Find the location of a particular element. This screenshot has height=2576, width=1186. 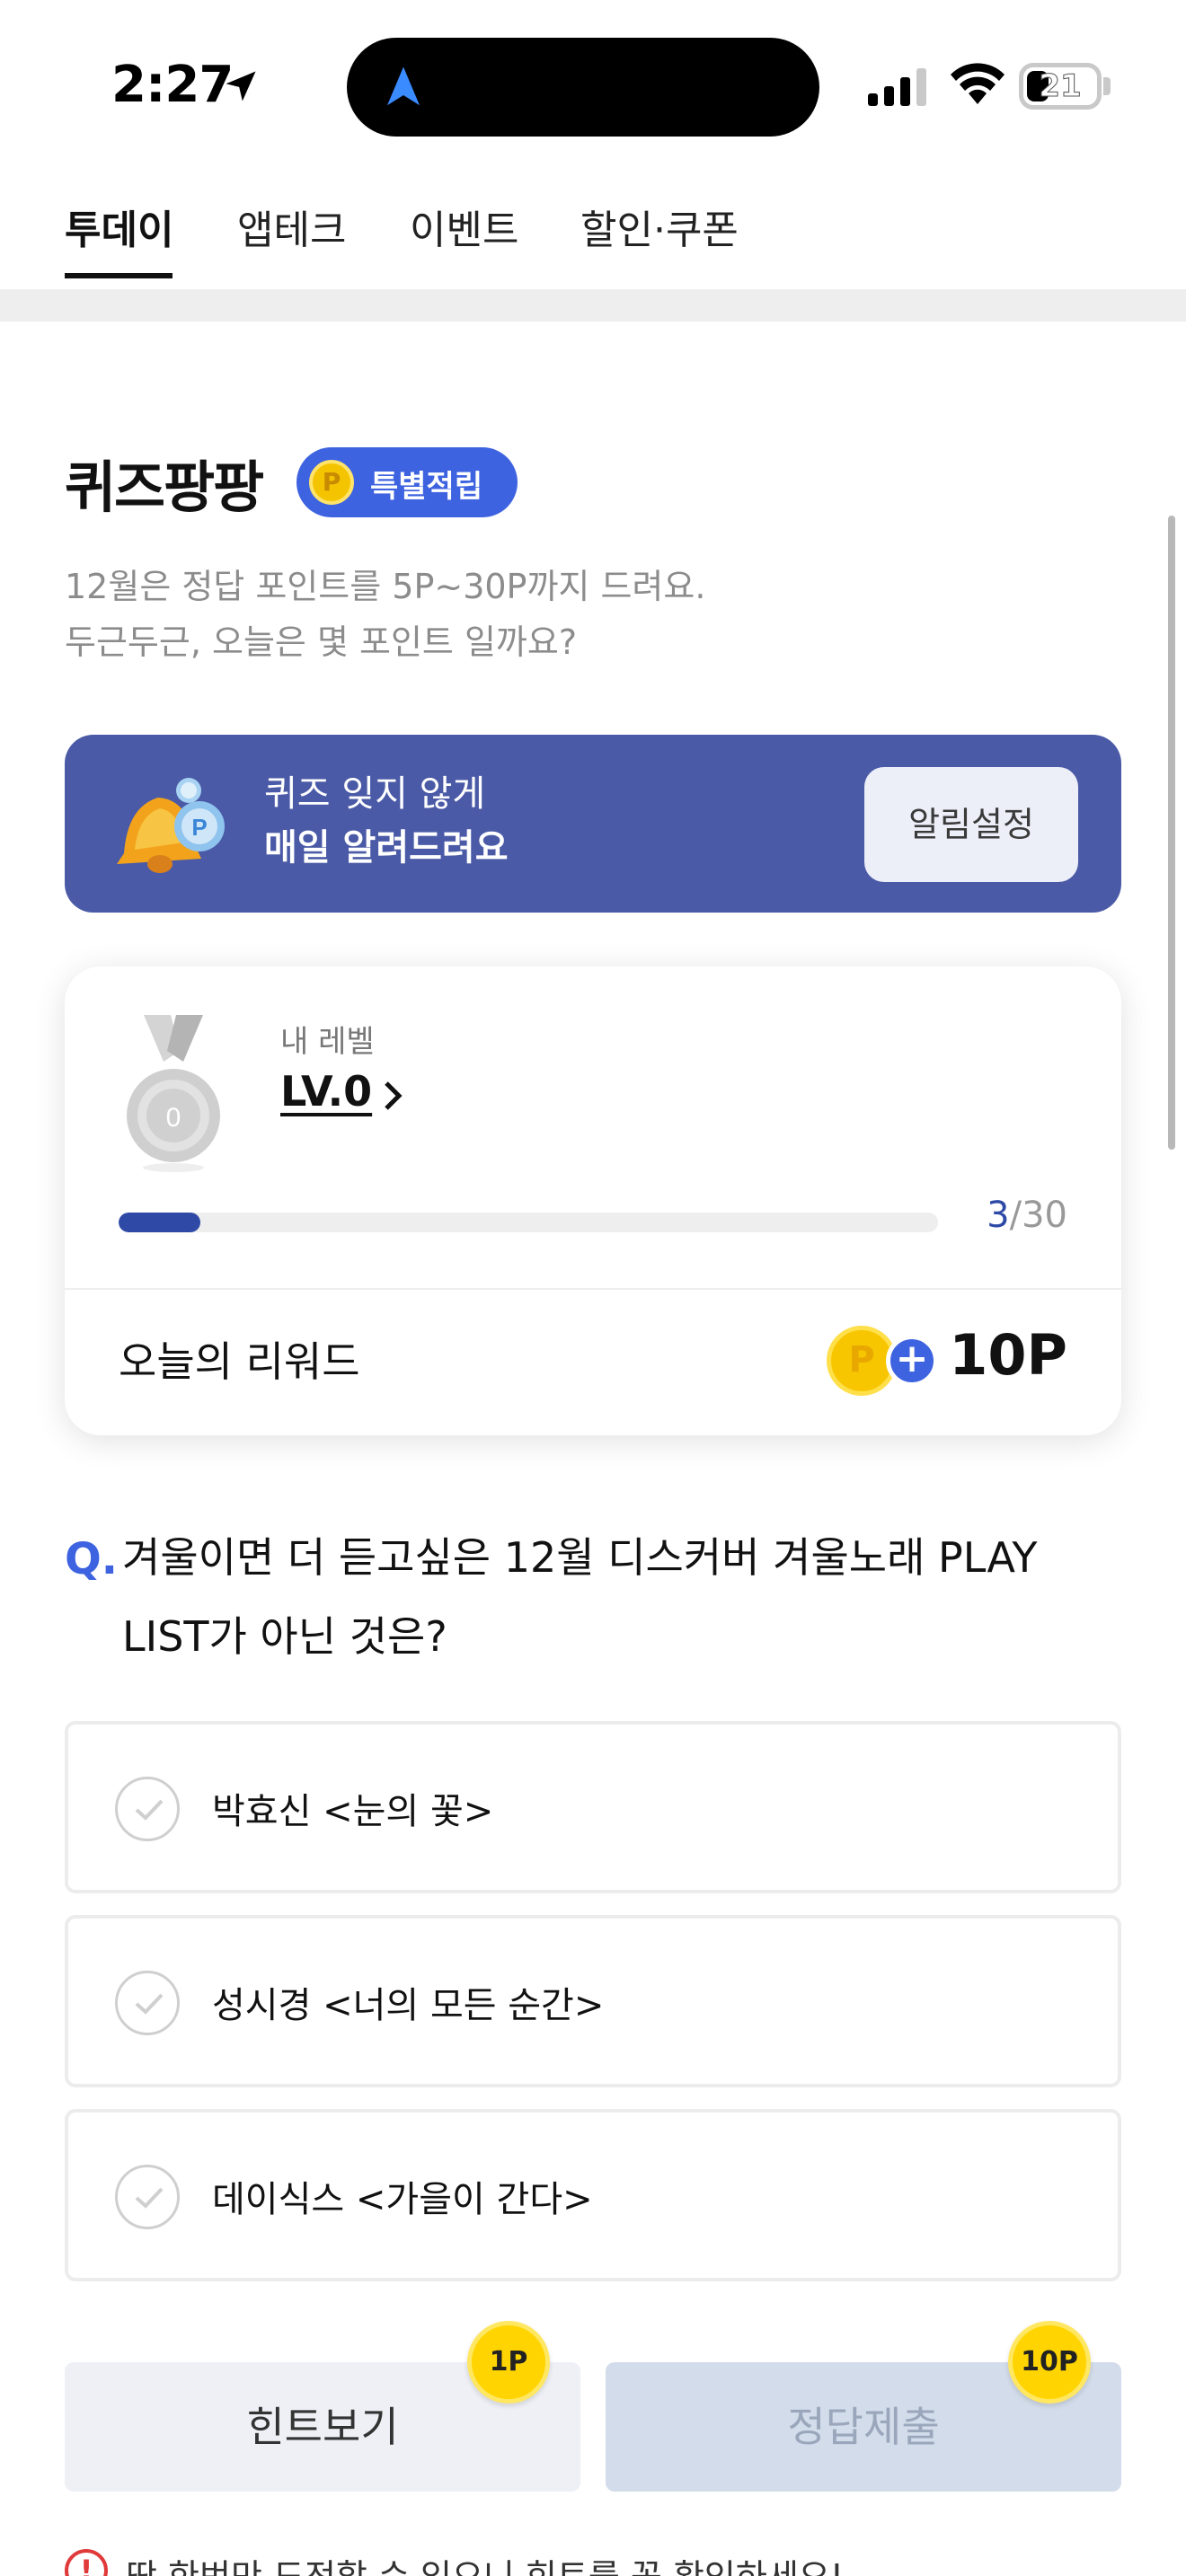

battery-icon: 21 is located at coordinates (1060, 86).